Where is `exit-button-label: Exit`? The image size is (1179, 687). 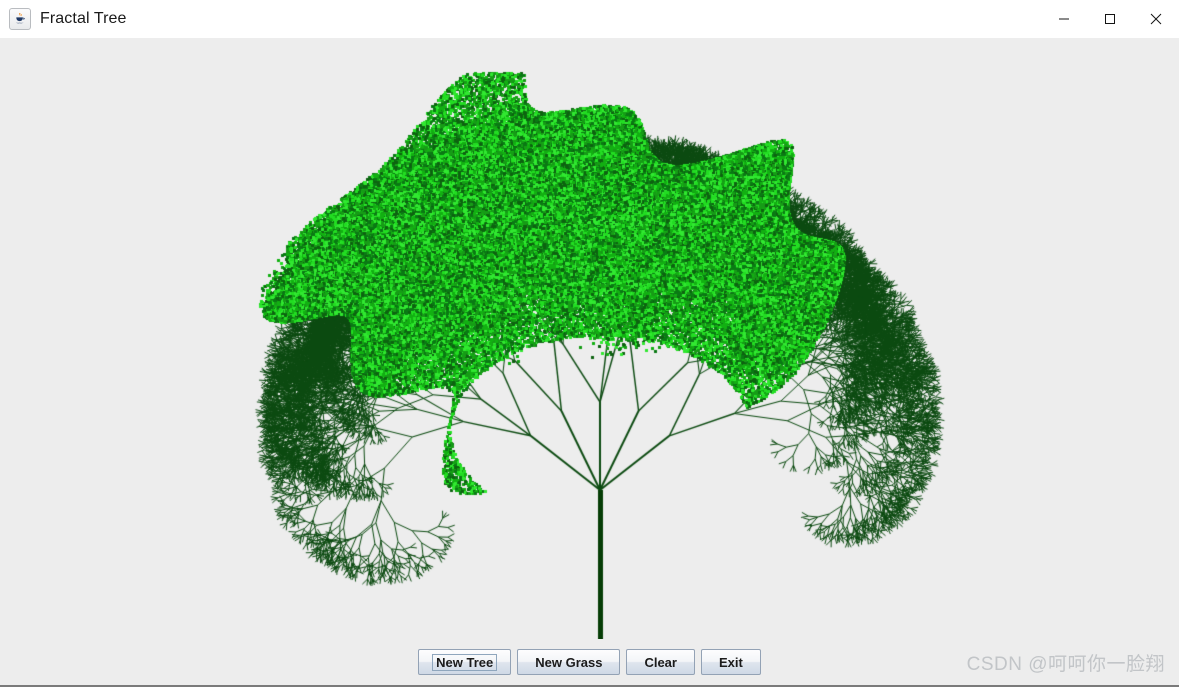 exit-button-label: Exit is located at coordinates (730, 662).